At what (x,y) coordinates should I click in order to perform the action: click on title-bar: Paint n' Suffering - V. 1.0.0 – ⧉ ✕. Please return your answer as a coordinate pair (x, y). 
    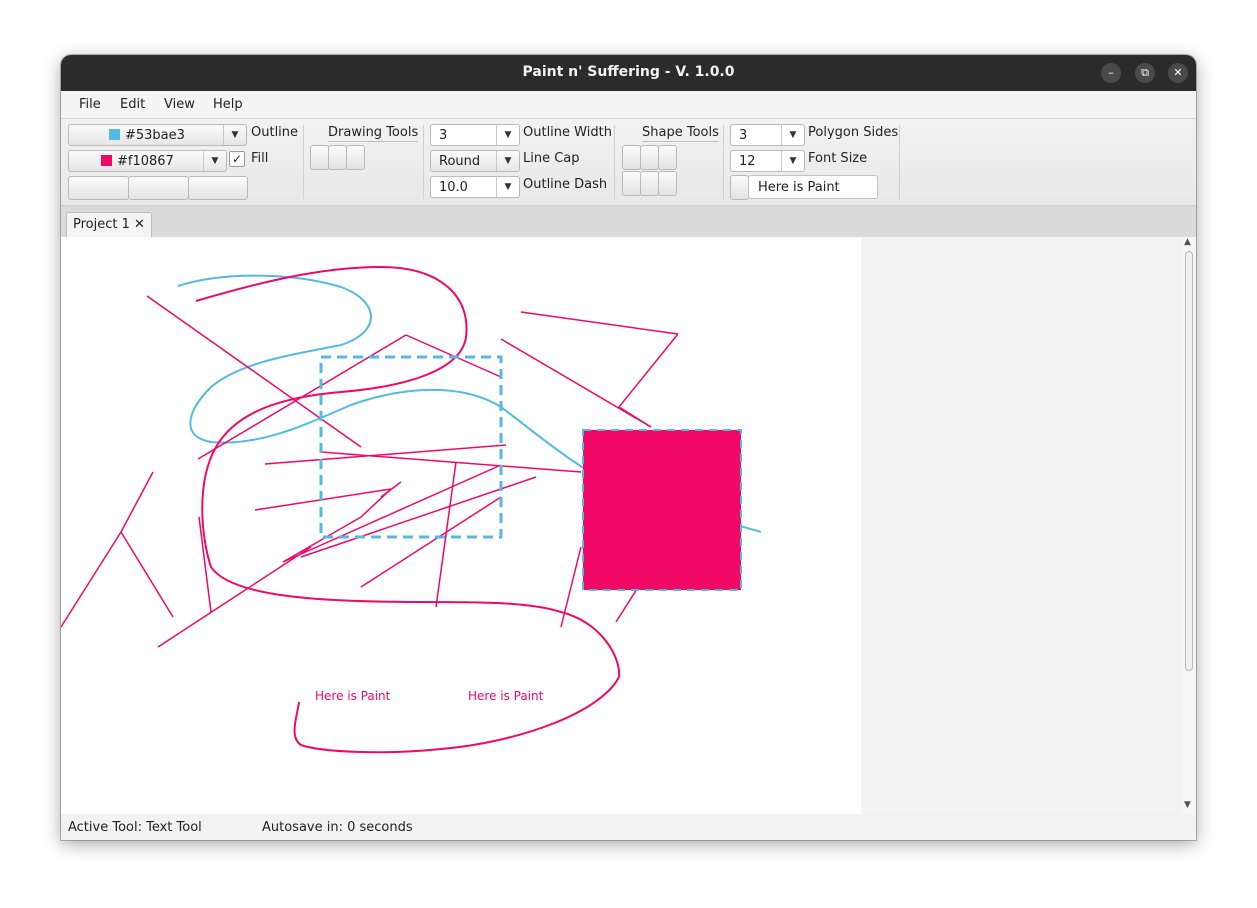
    Looking at the image, I should click on (628, 73).